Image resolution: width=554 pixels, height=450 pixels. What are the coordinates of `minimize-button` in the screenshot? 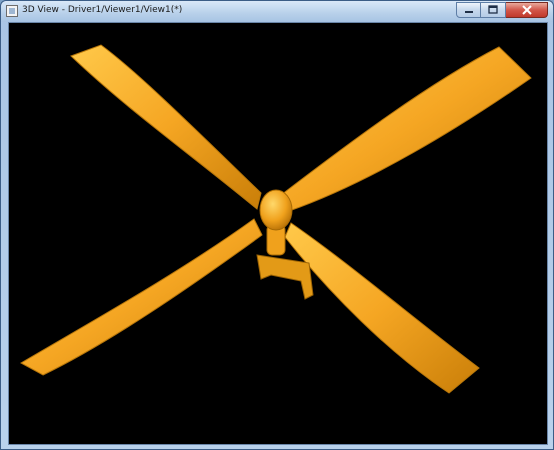 It's located at (468, 10).